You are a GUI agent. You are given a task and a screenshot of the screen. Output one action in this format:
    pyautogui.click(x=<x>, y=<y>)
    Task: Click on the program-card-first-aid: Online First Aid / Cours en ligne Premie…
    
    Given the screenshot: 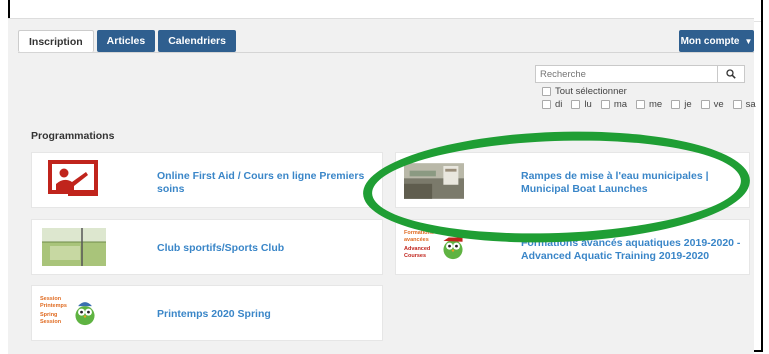 What is the action you would take?
    pyautogui.click(x=207, y=180)
    